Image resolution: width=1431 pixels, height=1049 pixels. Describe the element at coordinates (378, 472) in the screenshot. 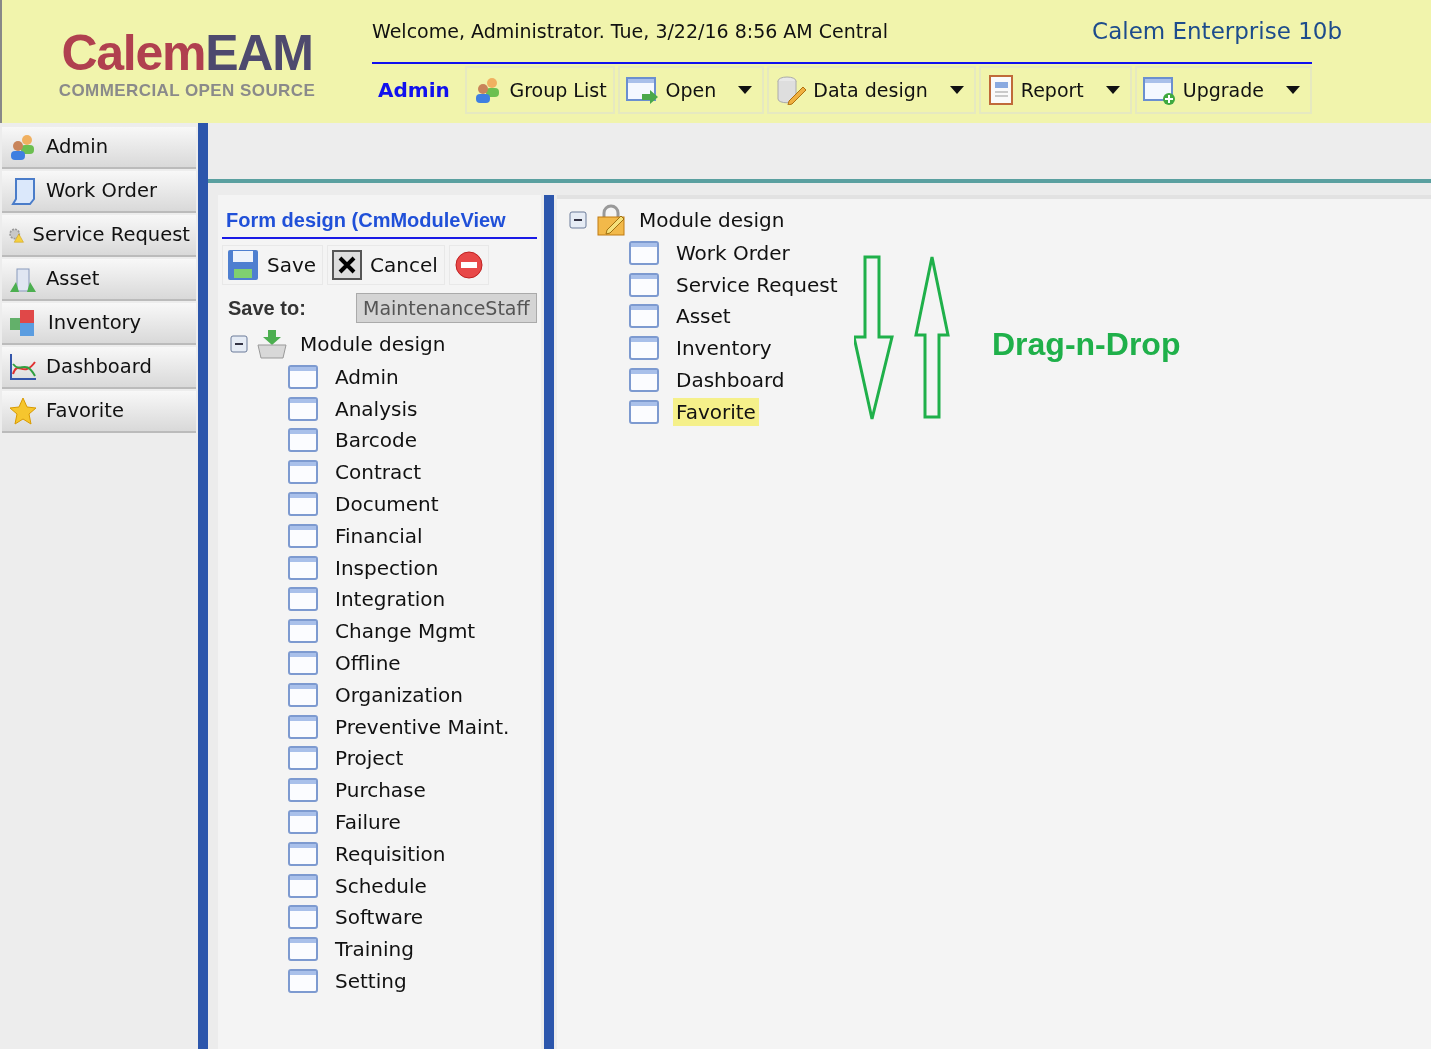

I see `tree-item: Contract` at that location.